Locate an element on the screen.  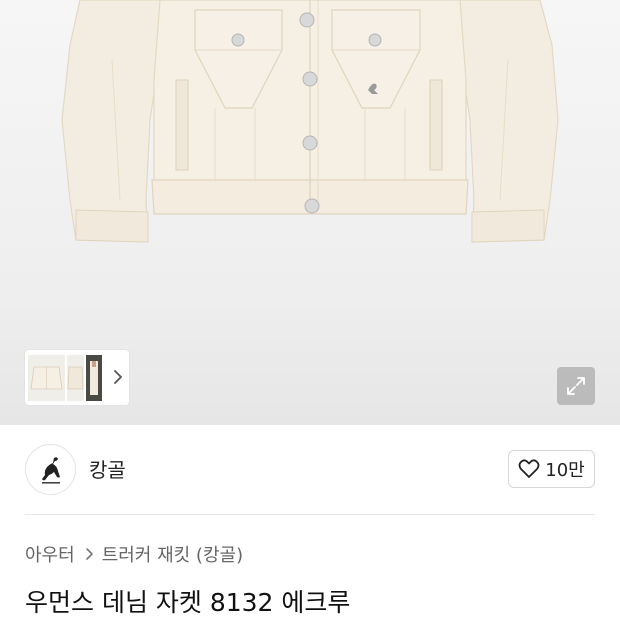
breadcrumb-subcategory: 트러커 재킷 (캉골) is located at coordinates (172, 554).